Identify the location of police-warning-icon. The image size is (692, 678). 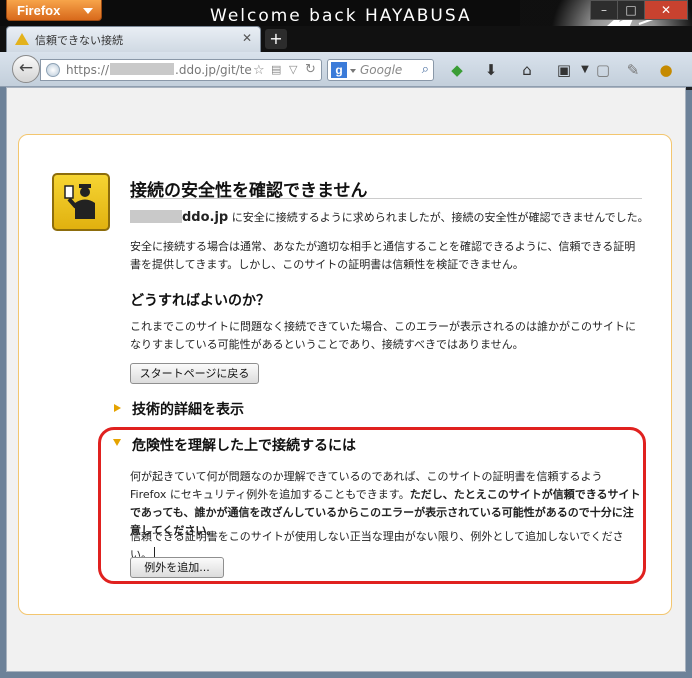
(81, 202).